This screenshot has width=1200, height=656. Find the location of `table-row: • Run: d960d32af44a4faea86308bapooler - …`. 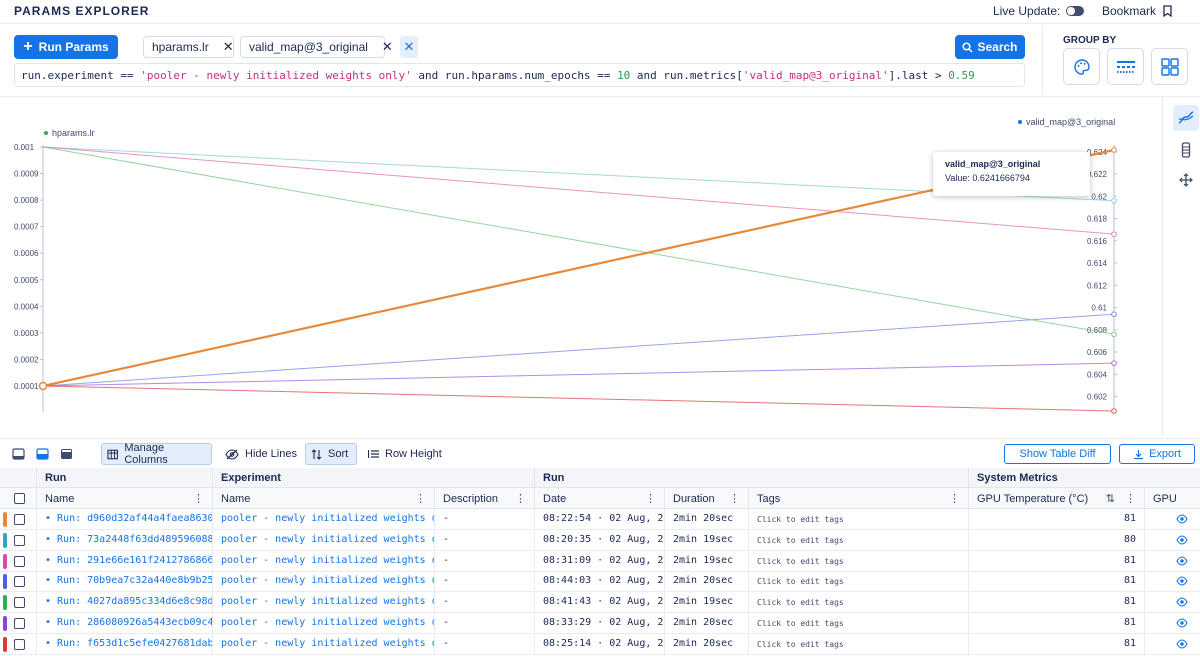

table-row: • Run: d960d32af44a4faea86308bapooler - … is located at coordinates (600, 519).